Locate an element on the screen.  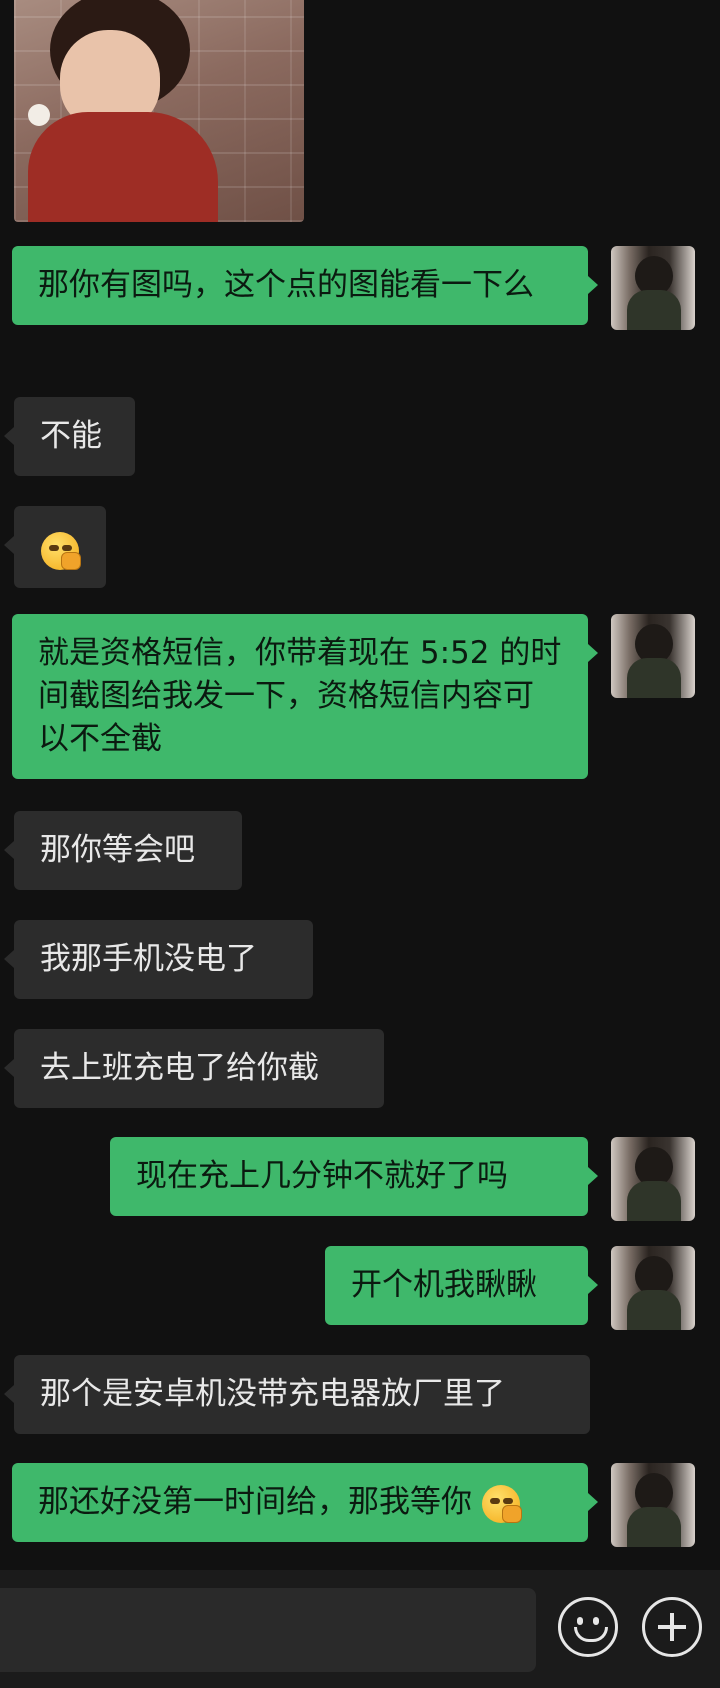
message-text: 我那手机没电了 is located at coordinates (148, 959).